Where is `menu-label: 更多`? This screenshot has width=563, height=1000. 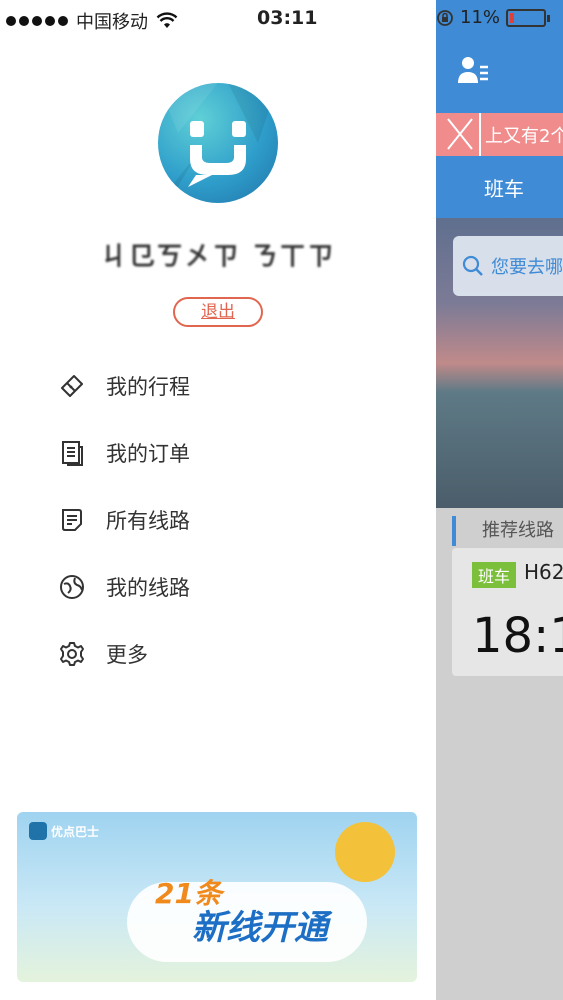 menu-label: 更多 is located at coordinates (127, 654).